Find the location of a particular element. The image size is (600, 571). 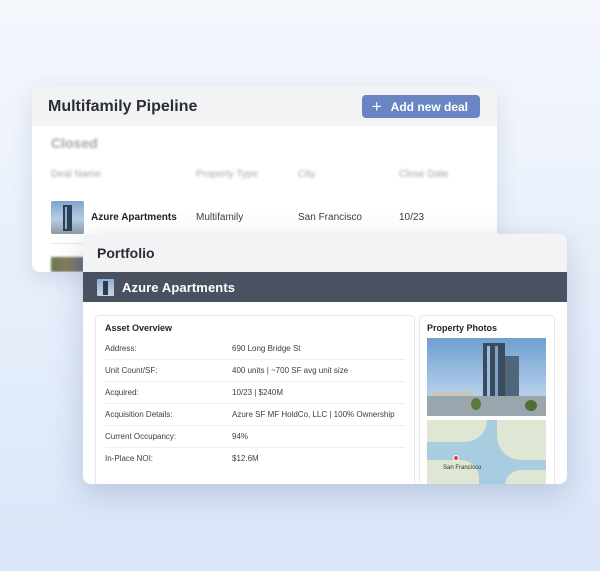

property-photos-title: Property Photos is located at coordinates (462, 328).